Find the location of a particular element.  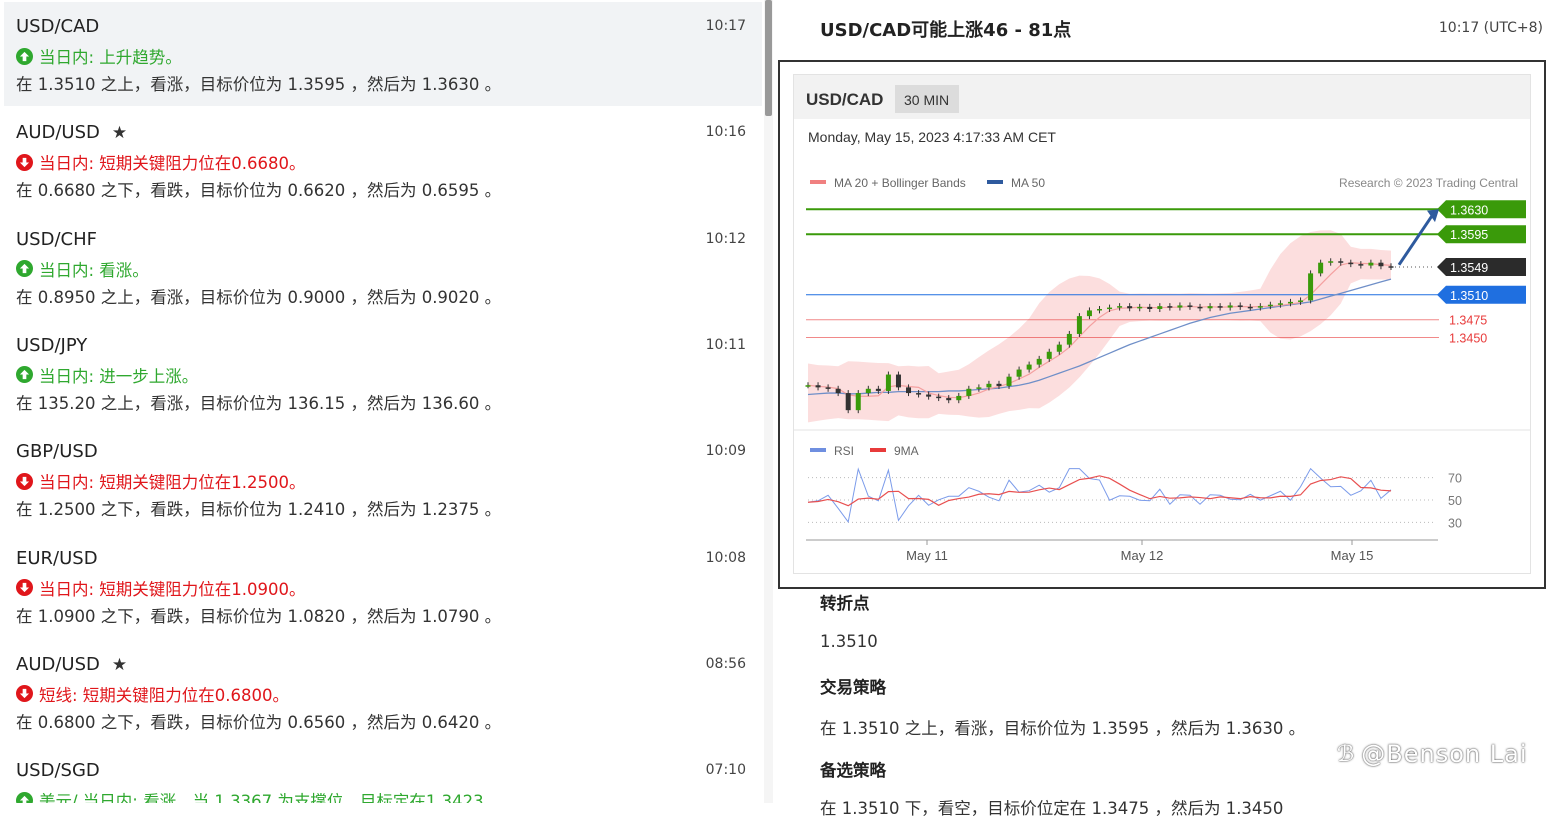

signal-text: 美元/ 当日内: 看涨，当 1.3367 为支撑位，目标定在1.3423 is located at coordinates (250, 795).